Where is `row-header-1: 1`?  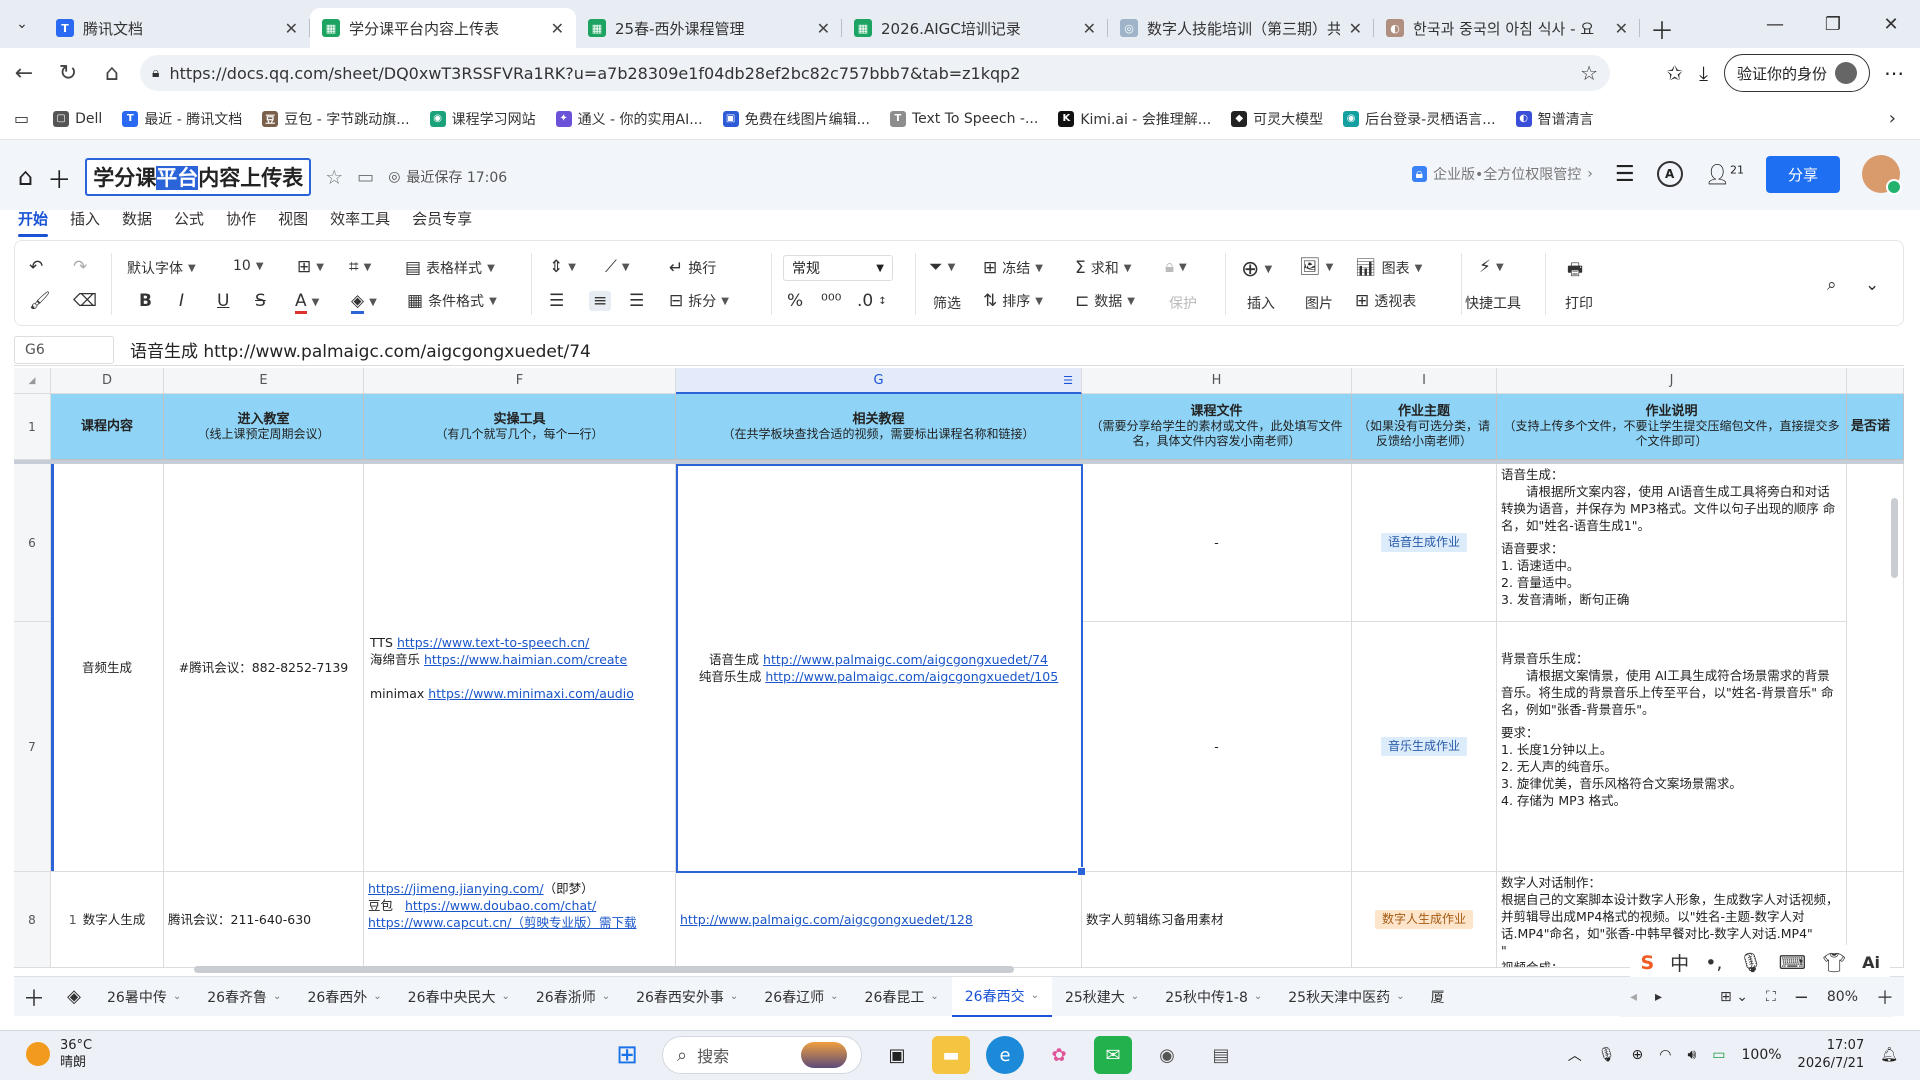
row-header-1: 1 is located at coordinates (32, 427).